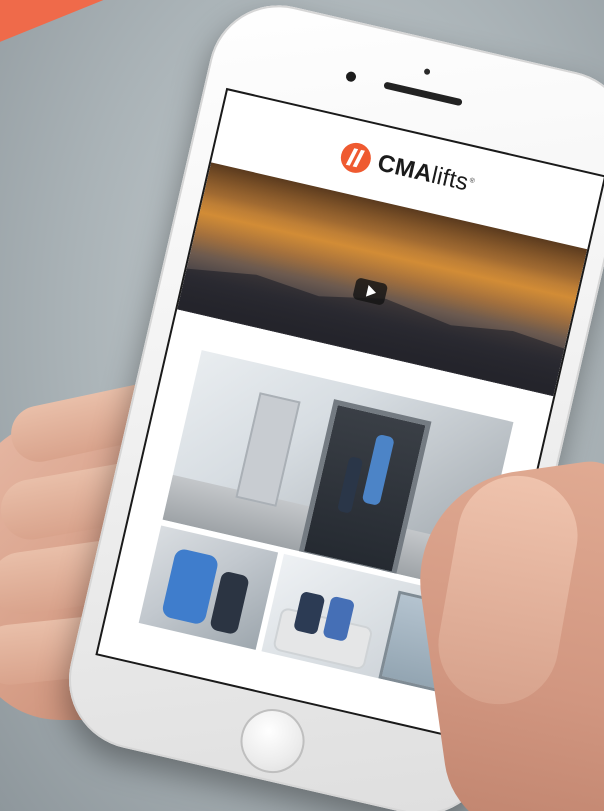 This screenshot has height=811, width=604. I want to click on sofa, so click(323, 638).